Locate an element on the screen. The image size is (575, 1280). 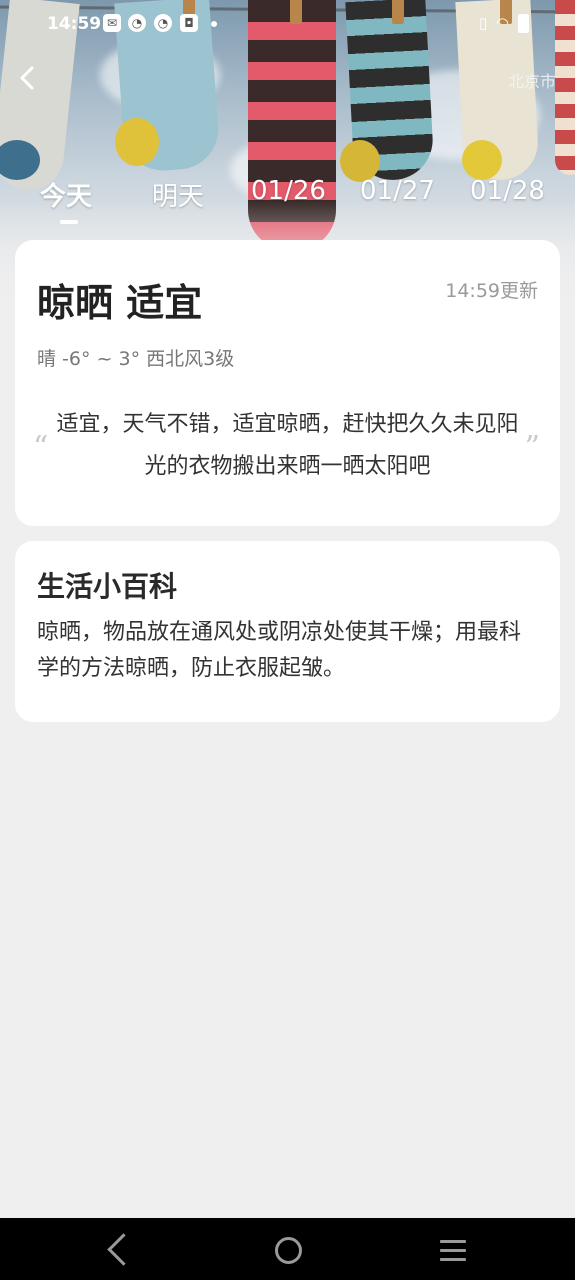
active-tab-indicator is located at coordinates (69, 222).